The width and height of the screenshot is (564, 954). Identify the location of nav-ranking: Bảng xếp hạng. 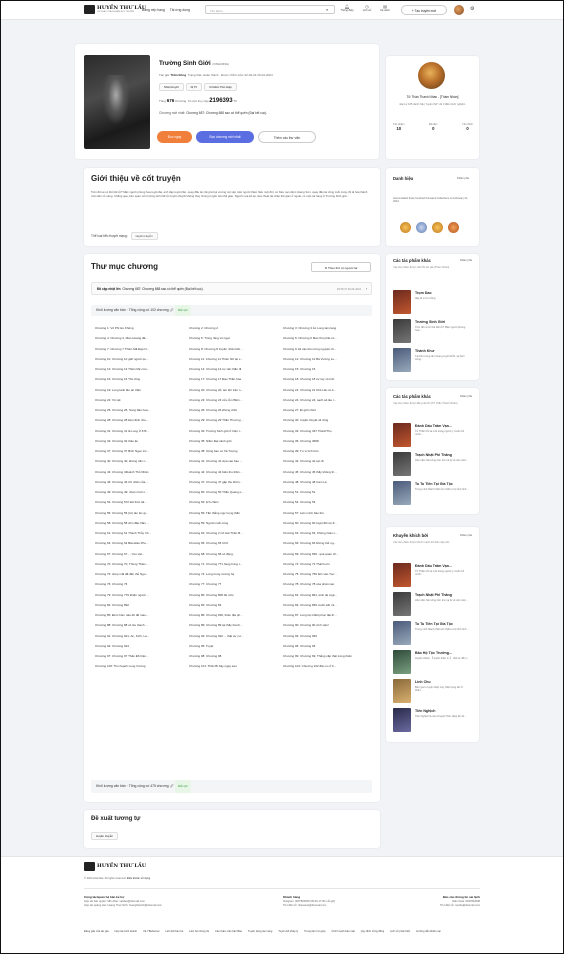
(153, 10).